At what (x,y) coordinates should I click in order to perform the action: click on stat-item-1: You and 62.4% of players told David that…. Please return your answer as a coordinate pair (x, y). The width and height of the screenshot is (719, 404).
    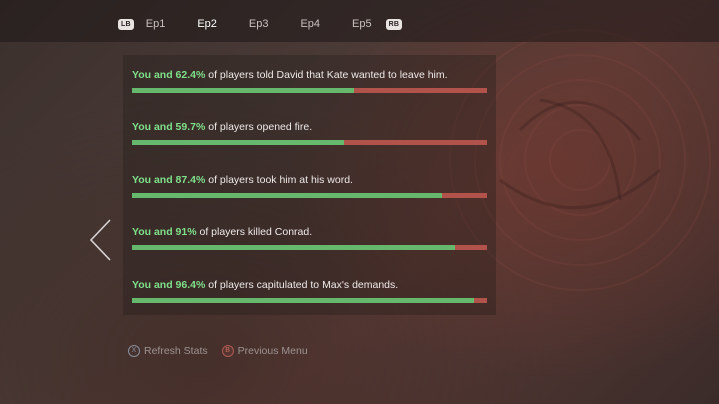
    Looking at the image, I should click on (310, 80).